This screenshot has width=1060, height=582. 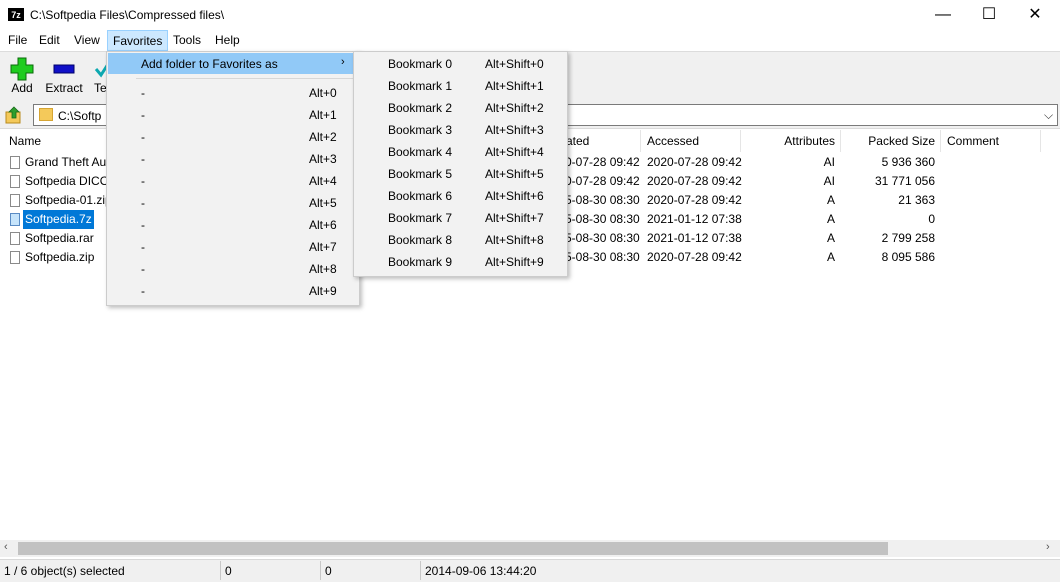 What do you see at coordinates (67, 181) in the screenshot?
I see `file-name: Softpedia DICO` at bounding box center [67, 181].